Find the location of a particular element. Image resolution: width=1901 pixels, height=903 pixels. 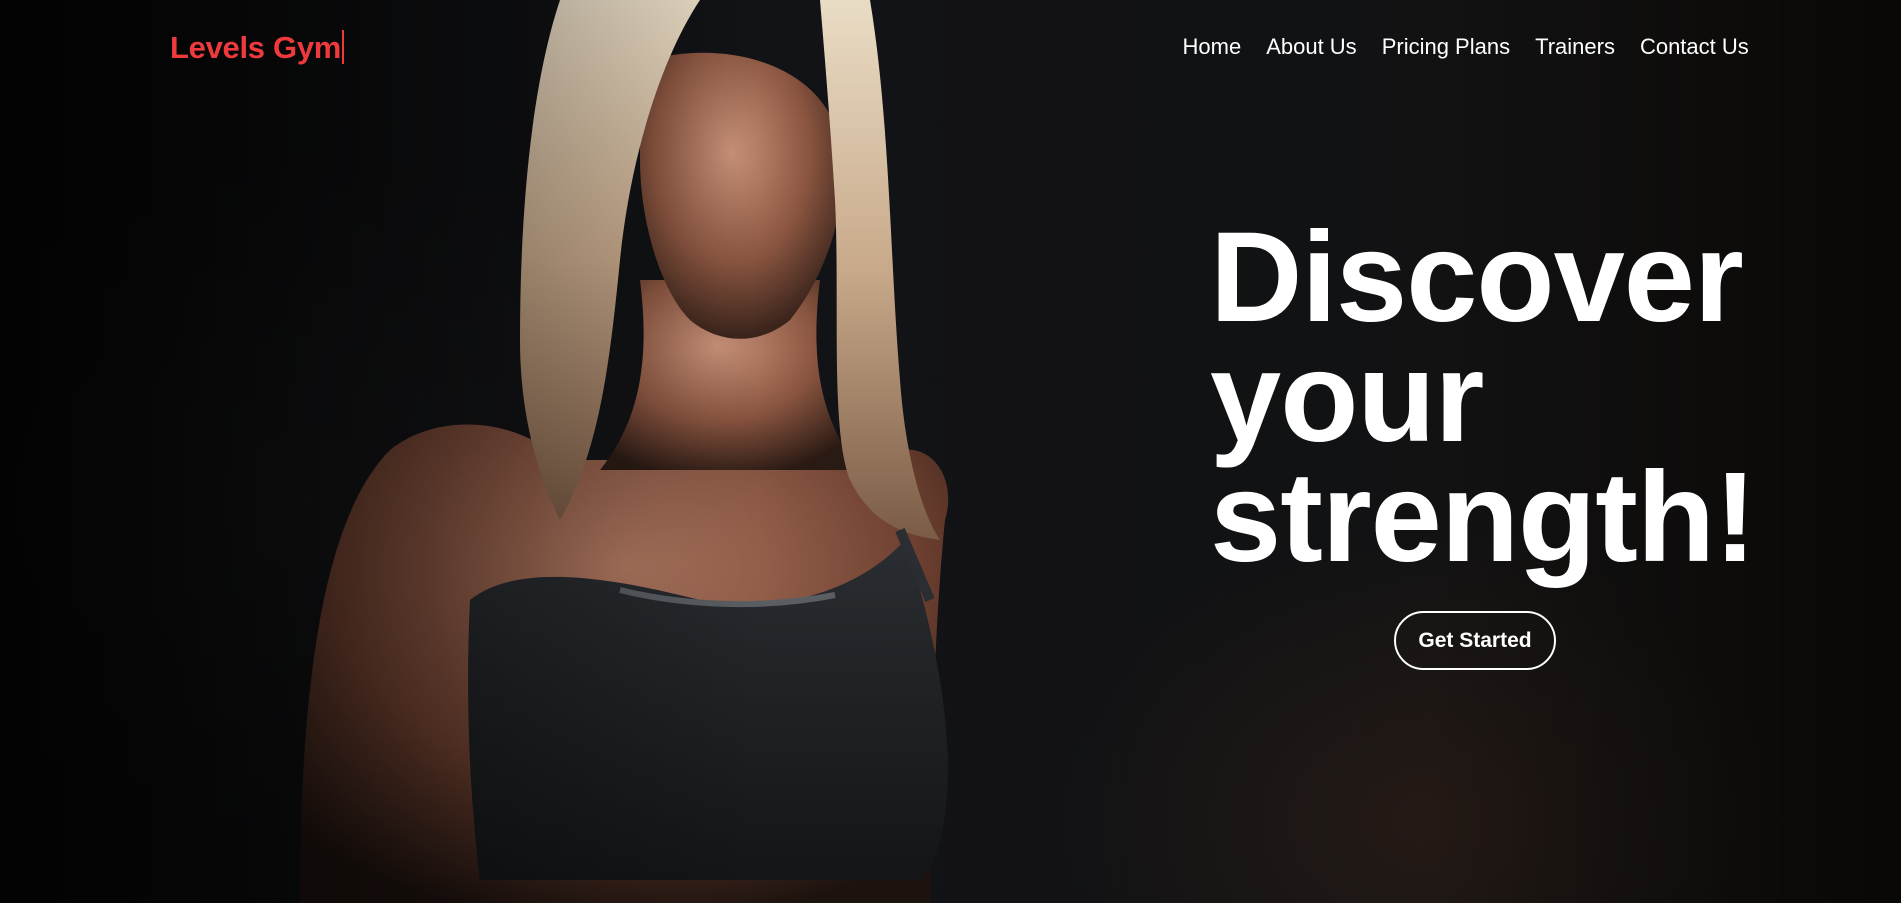

nav-link-trainers: Trainers is located at coordinates (1575, 47).